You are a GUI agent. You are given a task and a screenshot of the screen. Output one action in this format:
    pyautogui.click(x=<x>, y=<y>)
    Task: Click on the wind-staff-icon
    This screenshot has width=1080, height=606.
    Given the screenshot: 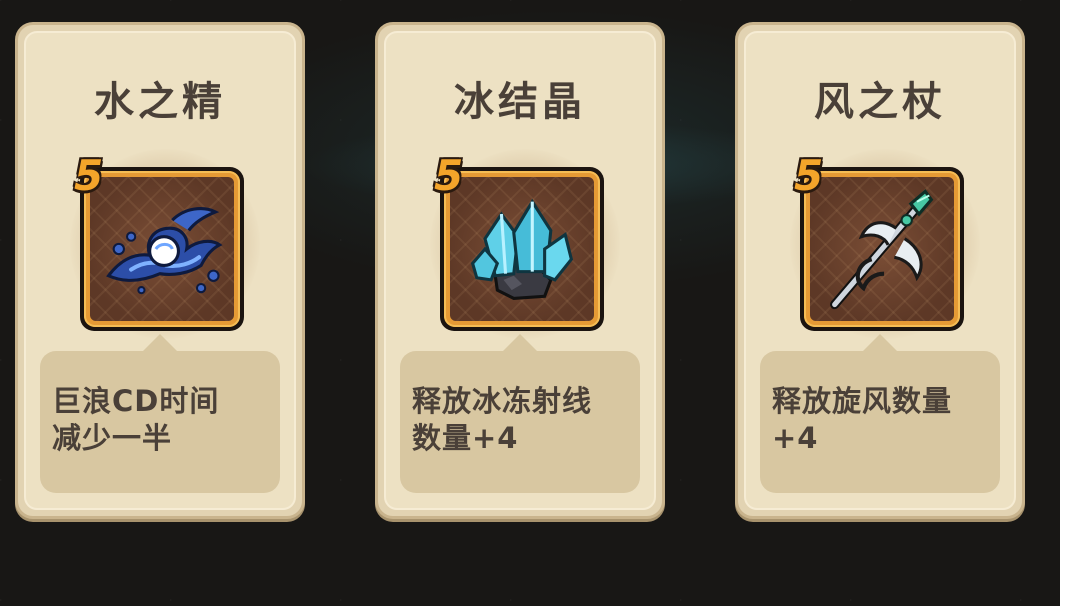 What is the action you would take?
    pyautogui.click(x=882, y=249)
    